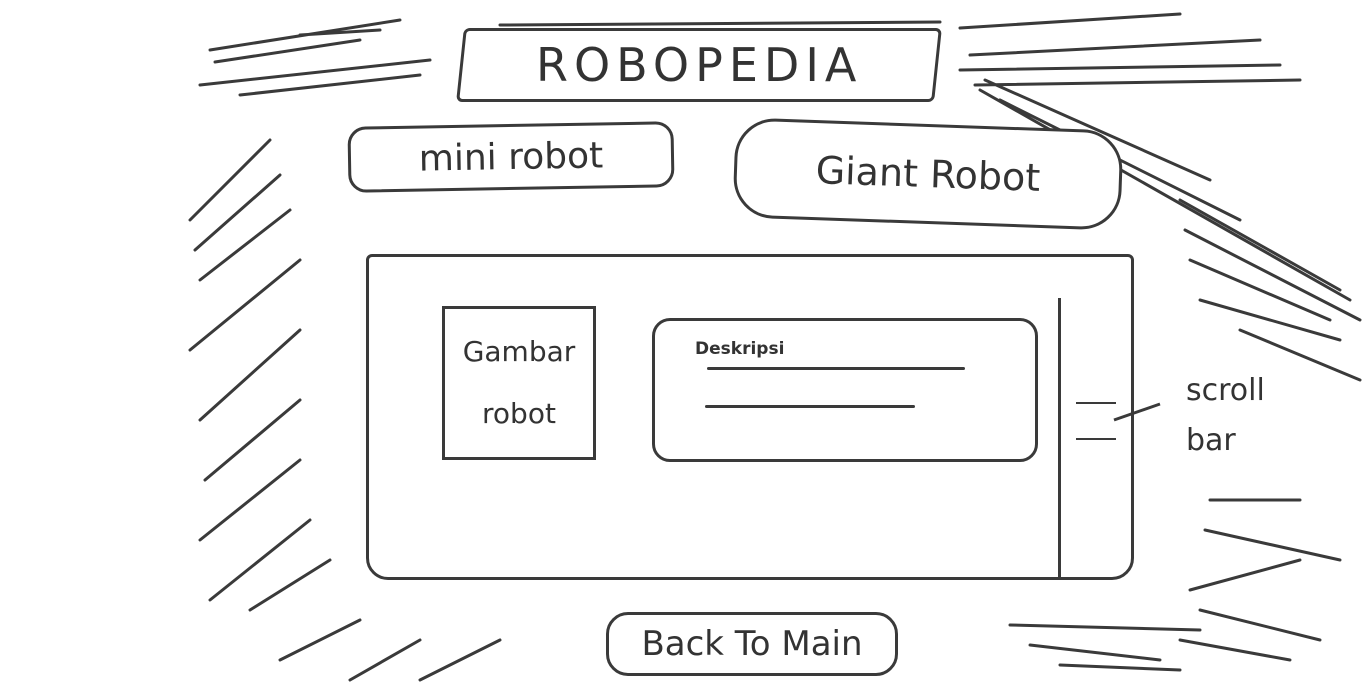  I want to click on scrollbar-annotation: scroll bar, so click(1225, 415).